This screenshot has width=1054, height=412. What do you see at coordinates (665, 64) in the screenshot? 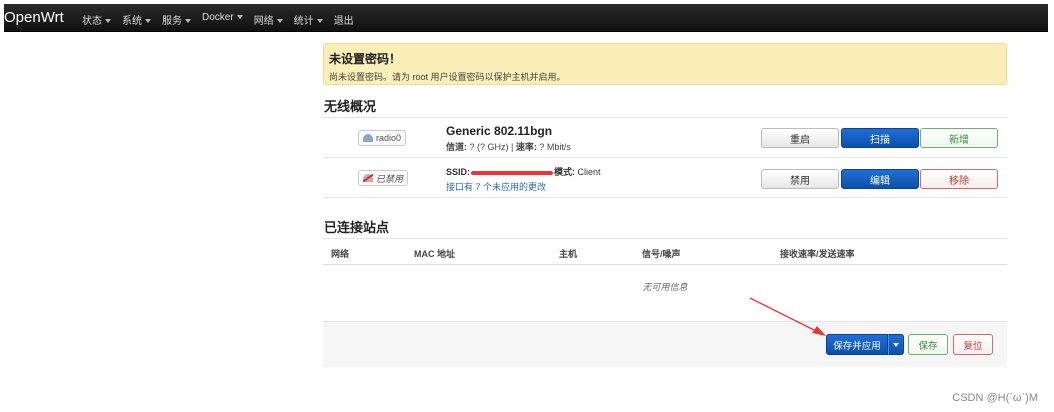
I see `no-password-alert: 未设置密码！ 尚未设置密码。请为 root 用户设置密码以保护主机并启用。` at bounding box center [665, 64].